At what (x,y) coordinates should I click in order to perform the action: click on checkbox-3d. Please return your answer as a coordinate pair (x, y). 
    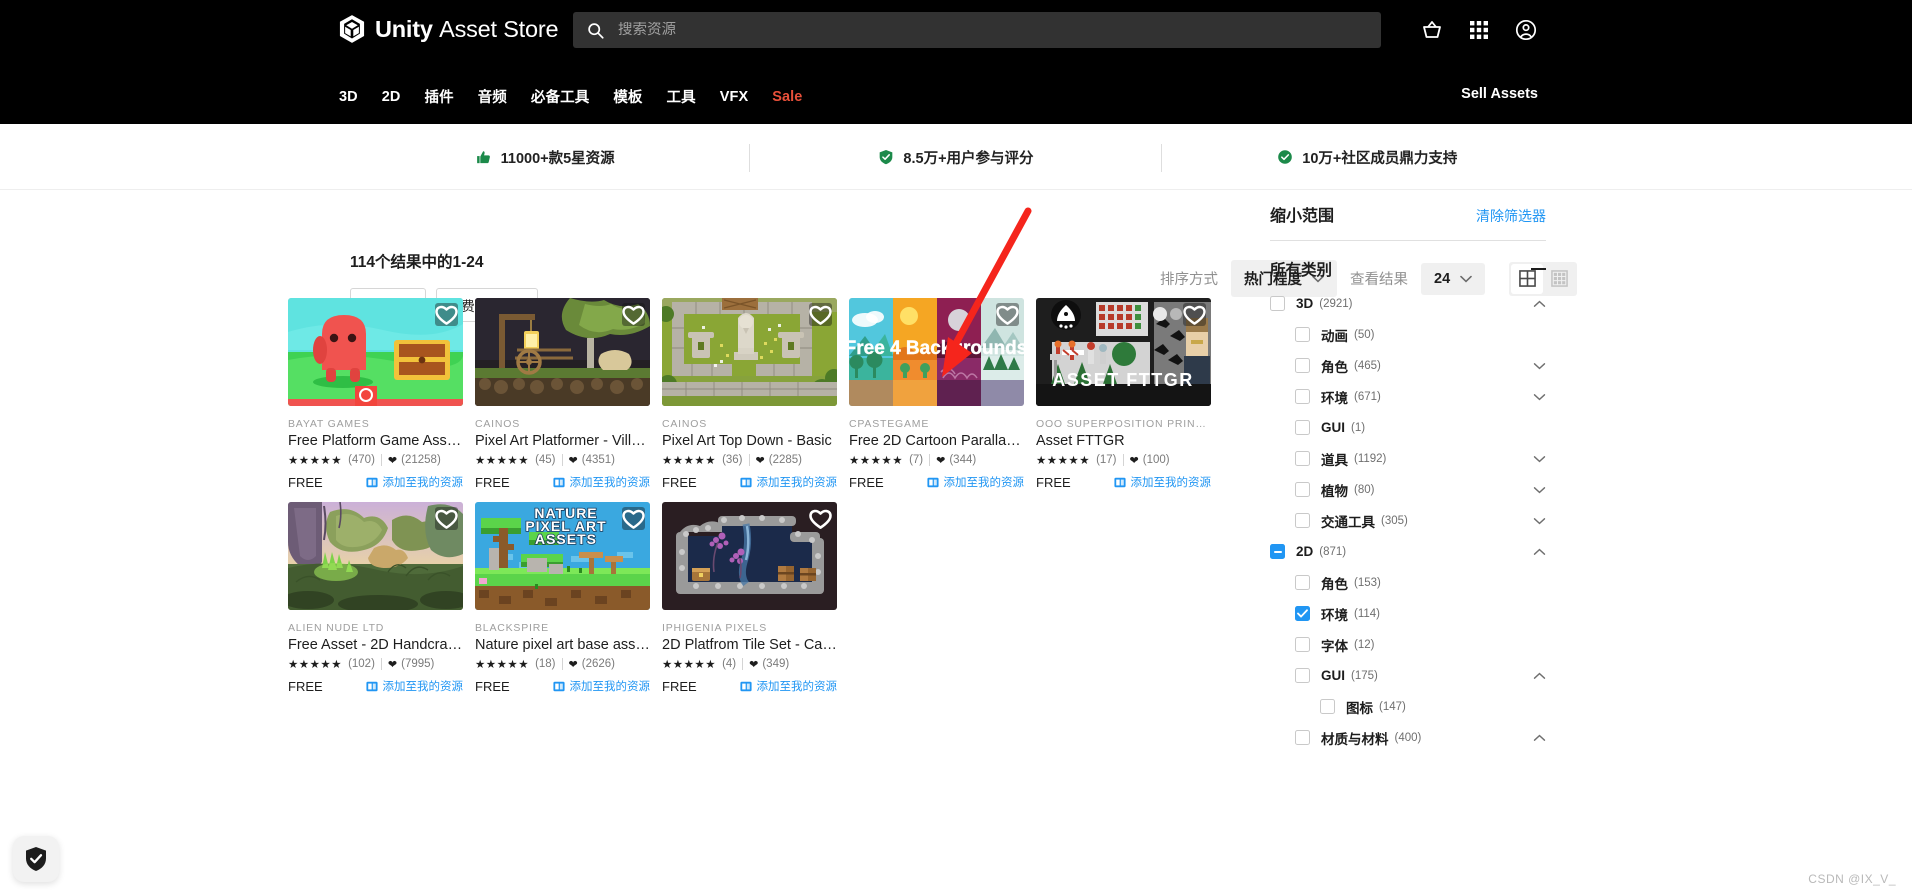
    Looking at the image, I should click on (1277, 303).